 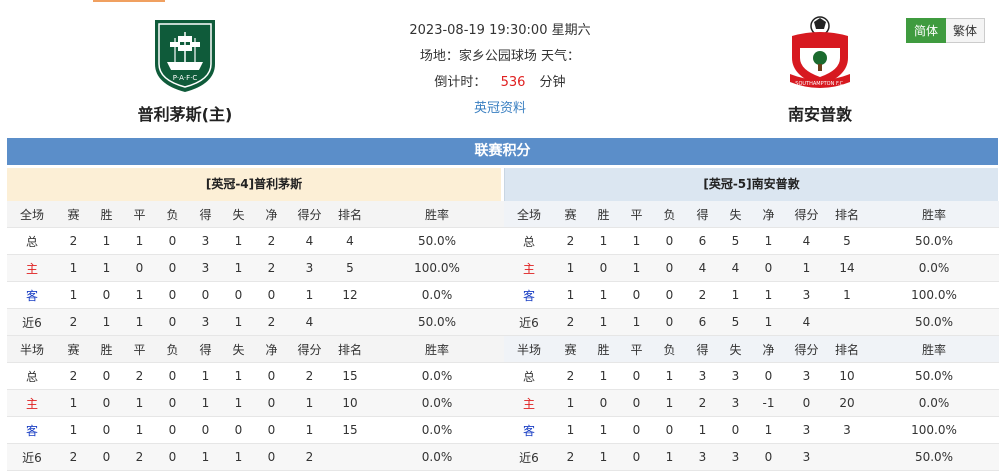 What do you see at coordinates (32, 403) in the screenshot?
I see `row-label: 主` at bounding box center [32, 403].